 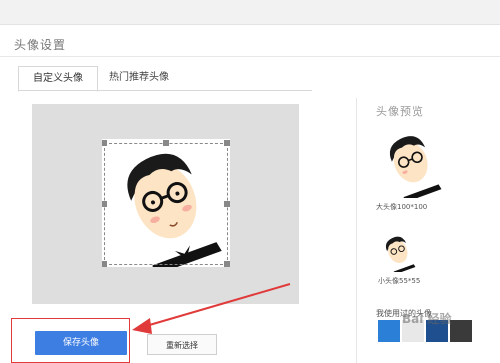 I want to click on save-avatar-button: 保存头像, so click(x=81, y=343).